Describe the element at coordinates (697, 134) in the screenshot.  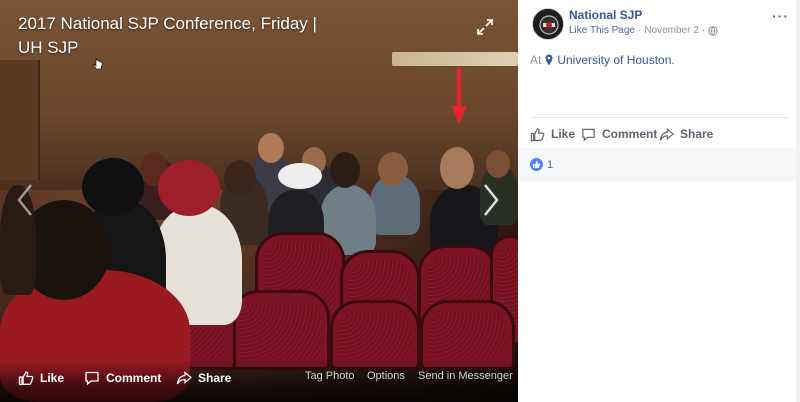
I see `post-share-label: Share` at that location.